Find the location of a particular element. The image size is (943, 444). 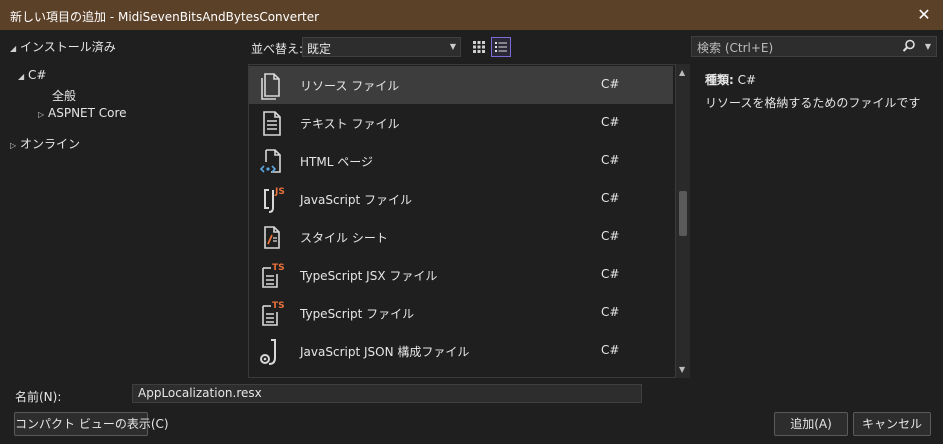

list-scrollbar: ▲ ▼ is located at coordinates (683, 221).